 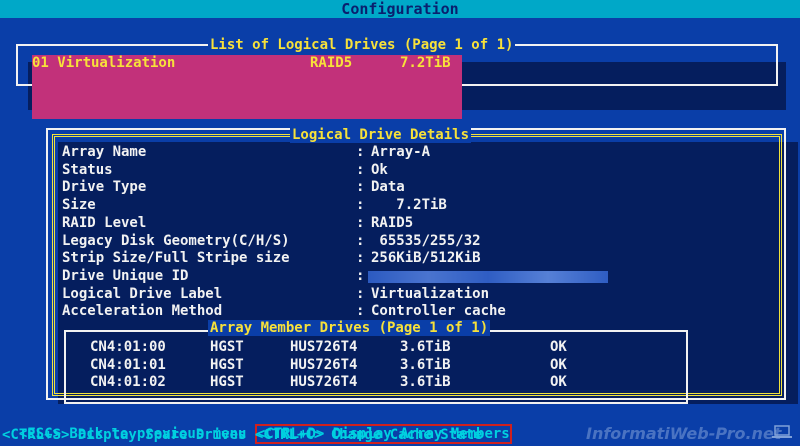 I want to click on drive-raid: RAID5, so click(x=331, y=63).